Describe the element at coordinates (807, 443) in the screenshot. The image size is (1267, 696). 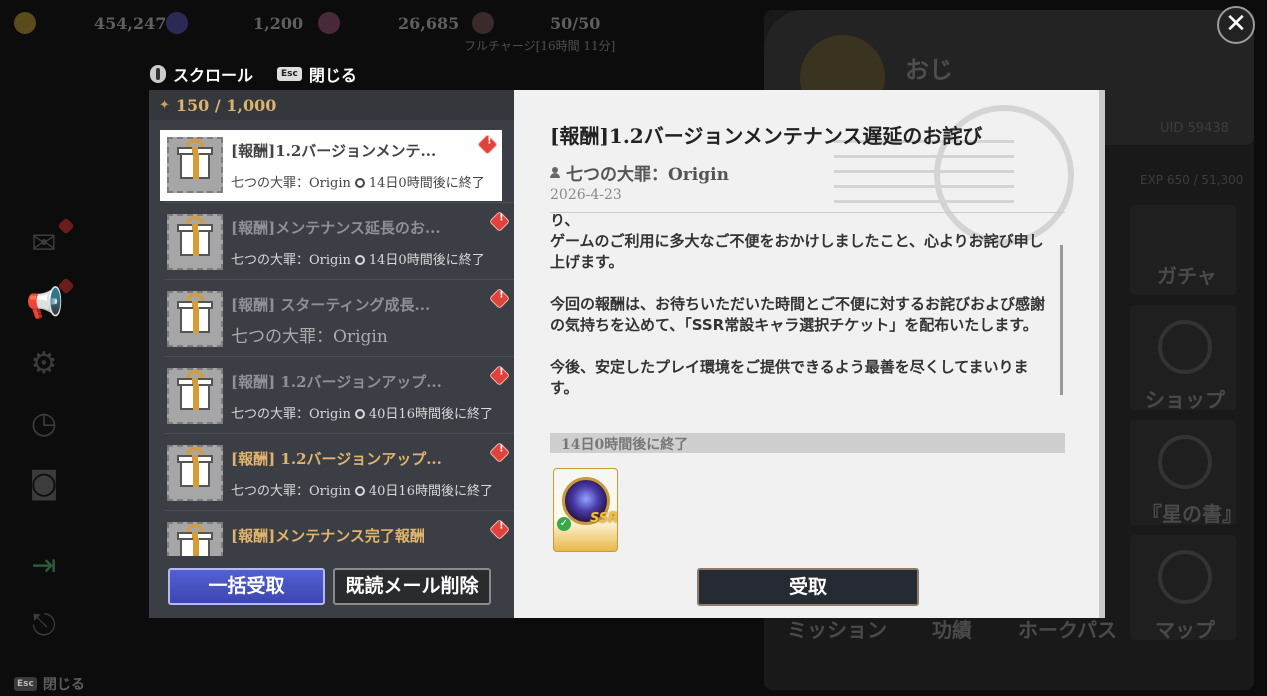
I see `expiry-bar: 14日0時間後に終了` at that location.